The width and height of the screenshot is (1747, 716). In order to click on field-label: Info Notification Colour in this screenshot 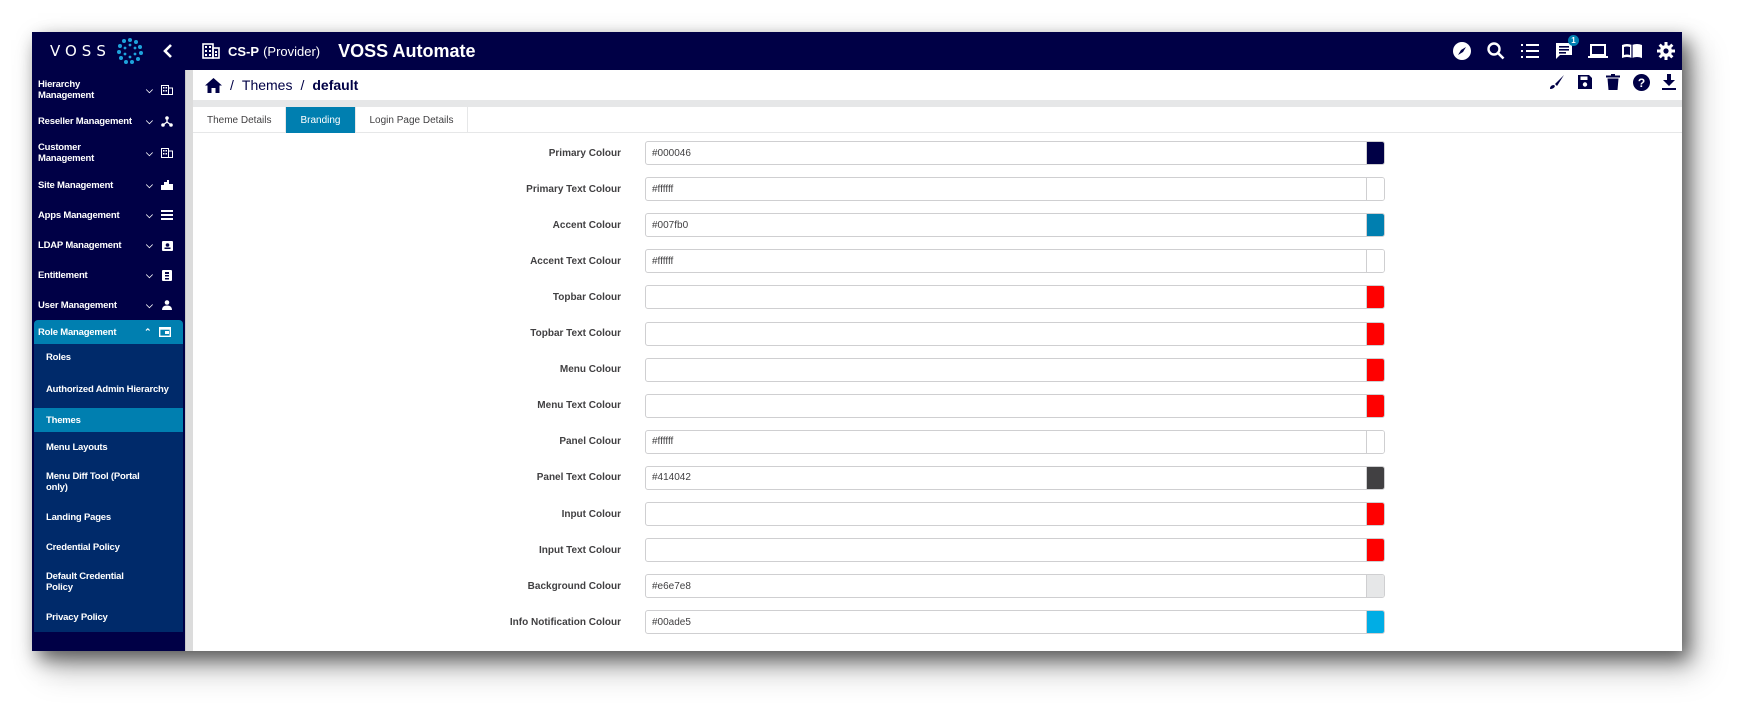, I will do `click(565, 622)`.